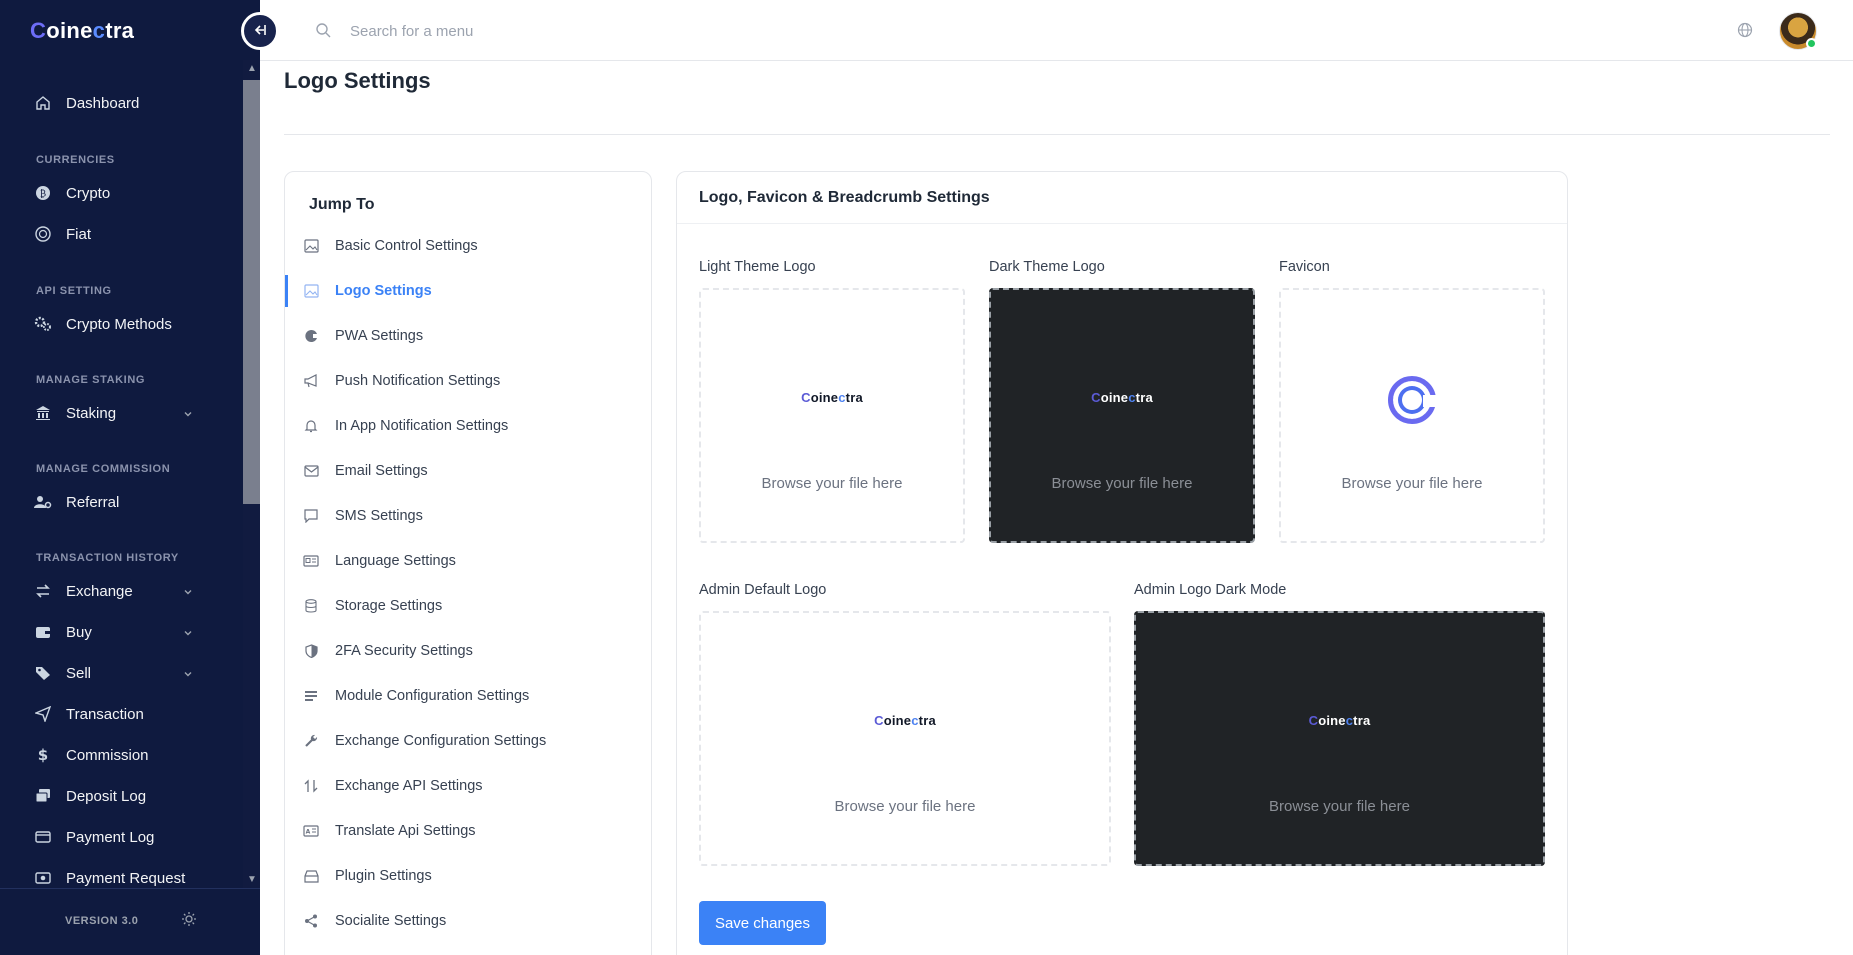  I want to click on sidebar-footer: VERSION 3.0, so click(130, 921).